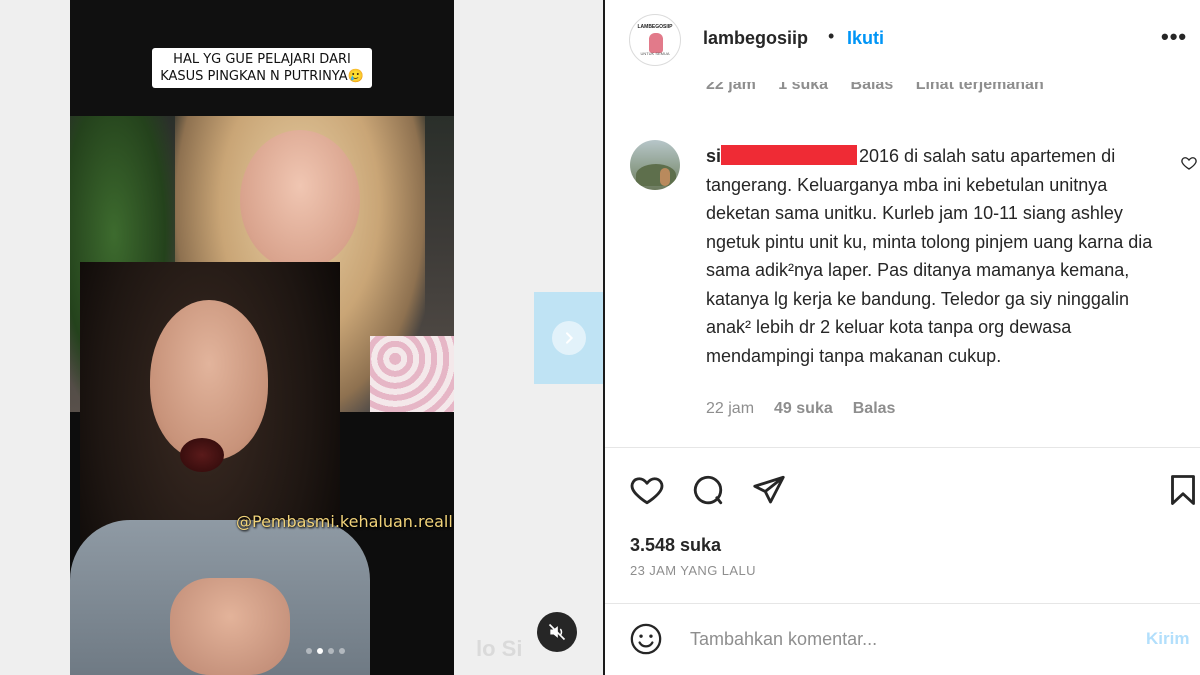 The image size is (1200, 675). I want to click on comment-likes: 49 suka, so click(803, 409).